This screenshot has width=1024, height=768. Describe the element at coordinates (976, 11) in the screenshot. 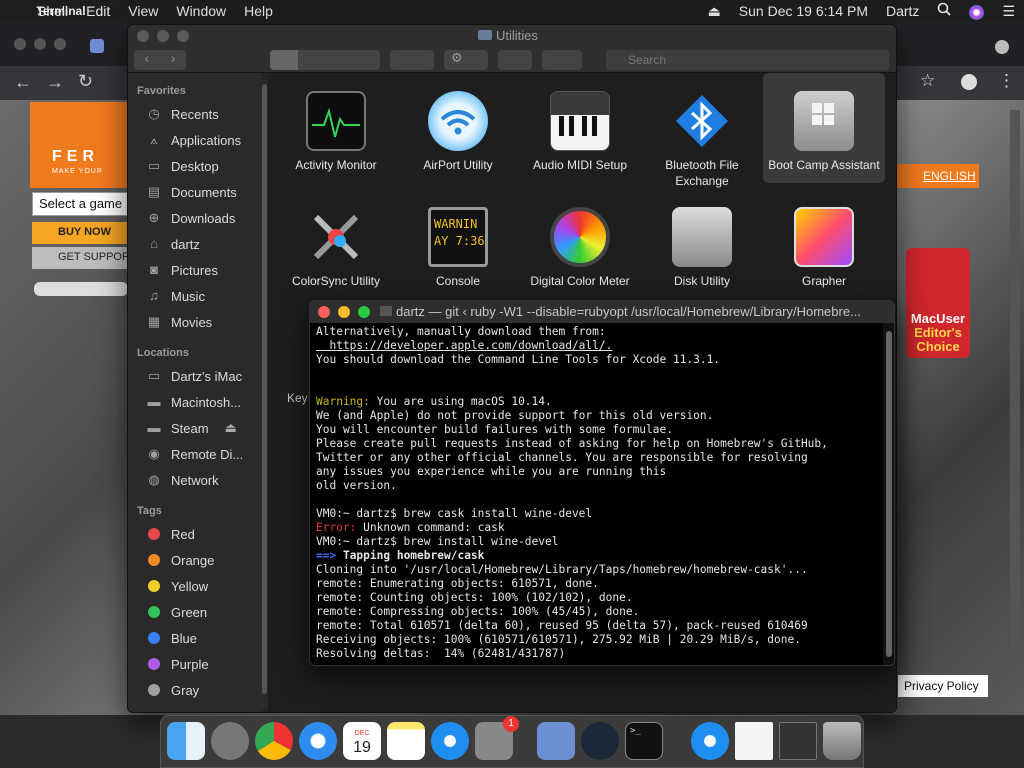

I see `siri-icon` at that location.